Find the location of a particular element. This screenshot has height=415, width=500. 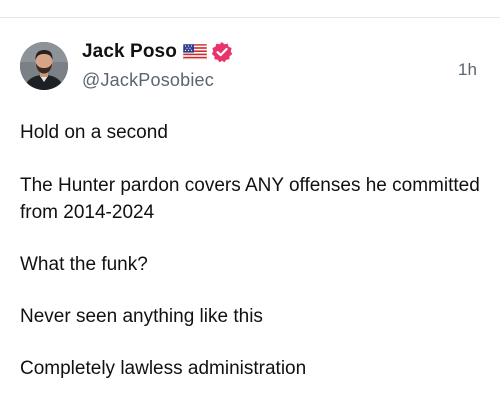

post-paragraph: Completely lawless administration is located at coordinates (163, 368).